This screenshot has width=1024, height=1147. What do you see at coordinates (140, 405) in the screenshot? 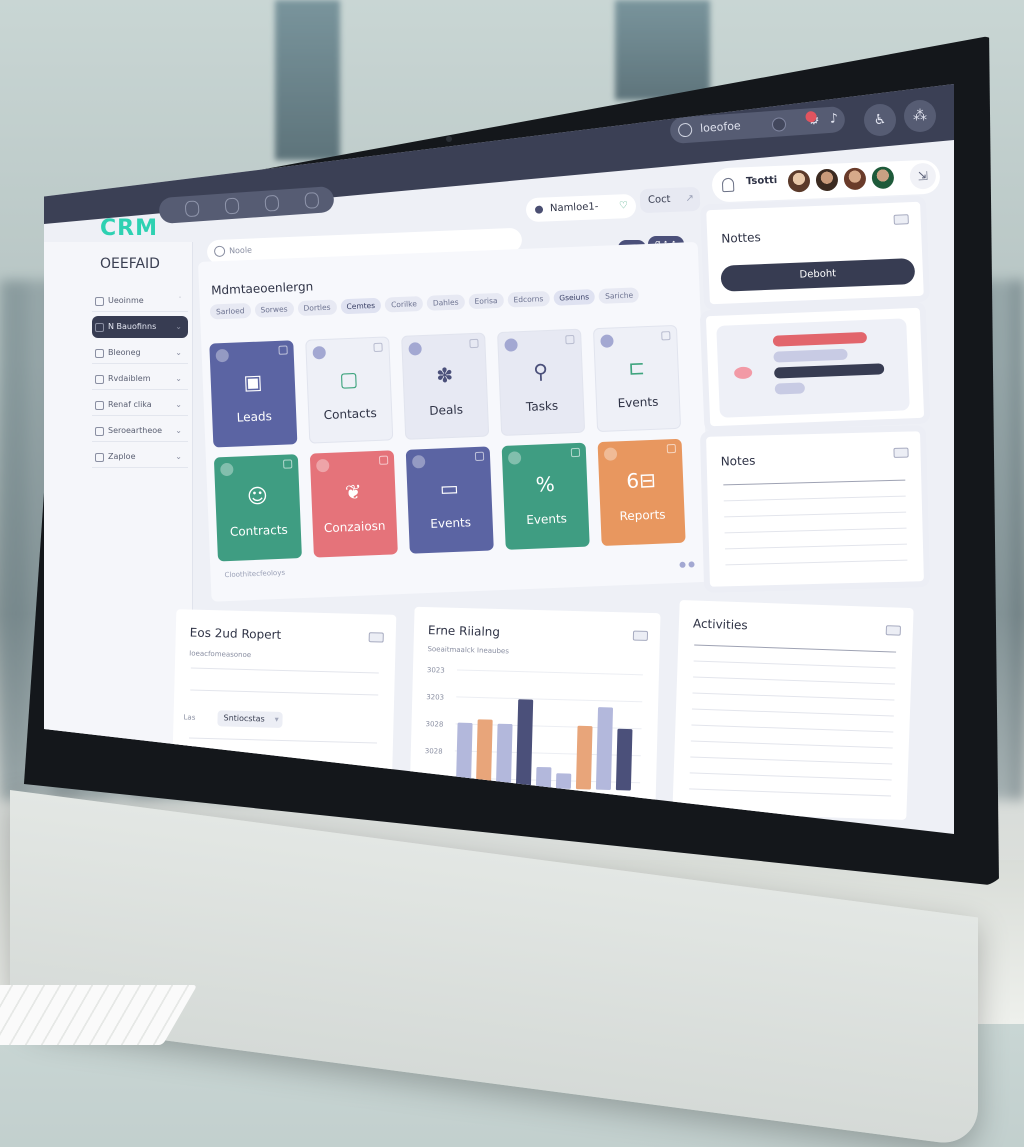
I see `sidebar-item: Renaf clika ⌄` at bounding box center [140, 405].